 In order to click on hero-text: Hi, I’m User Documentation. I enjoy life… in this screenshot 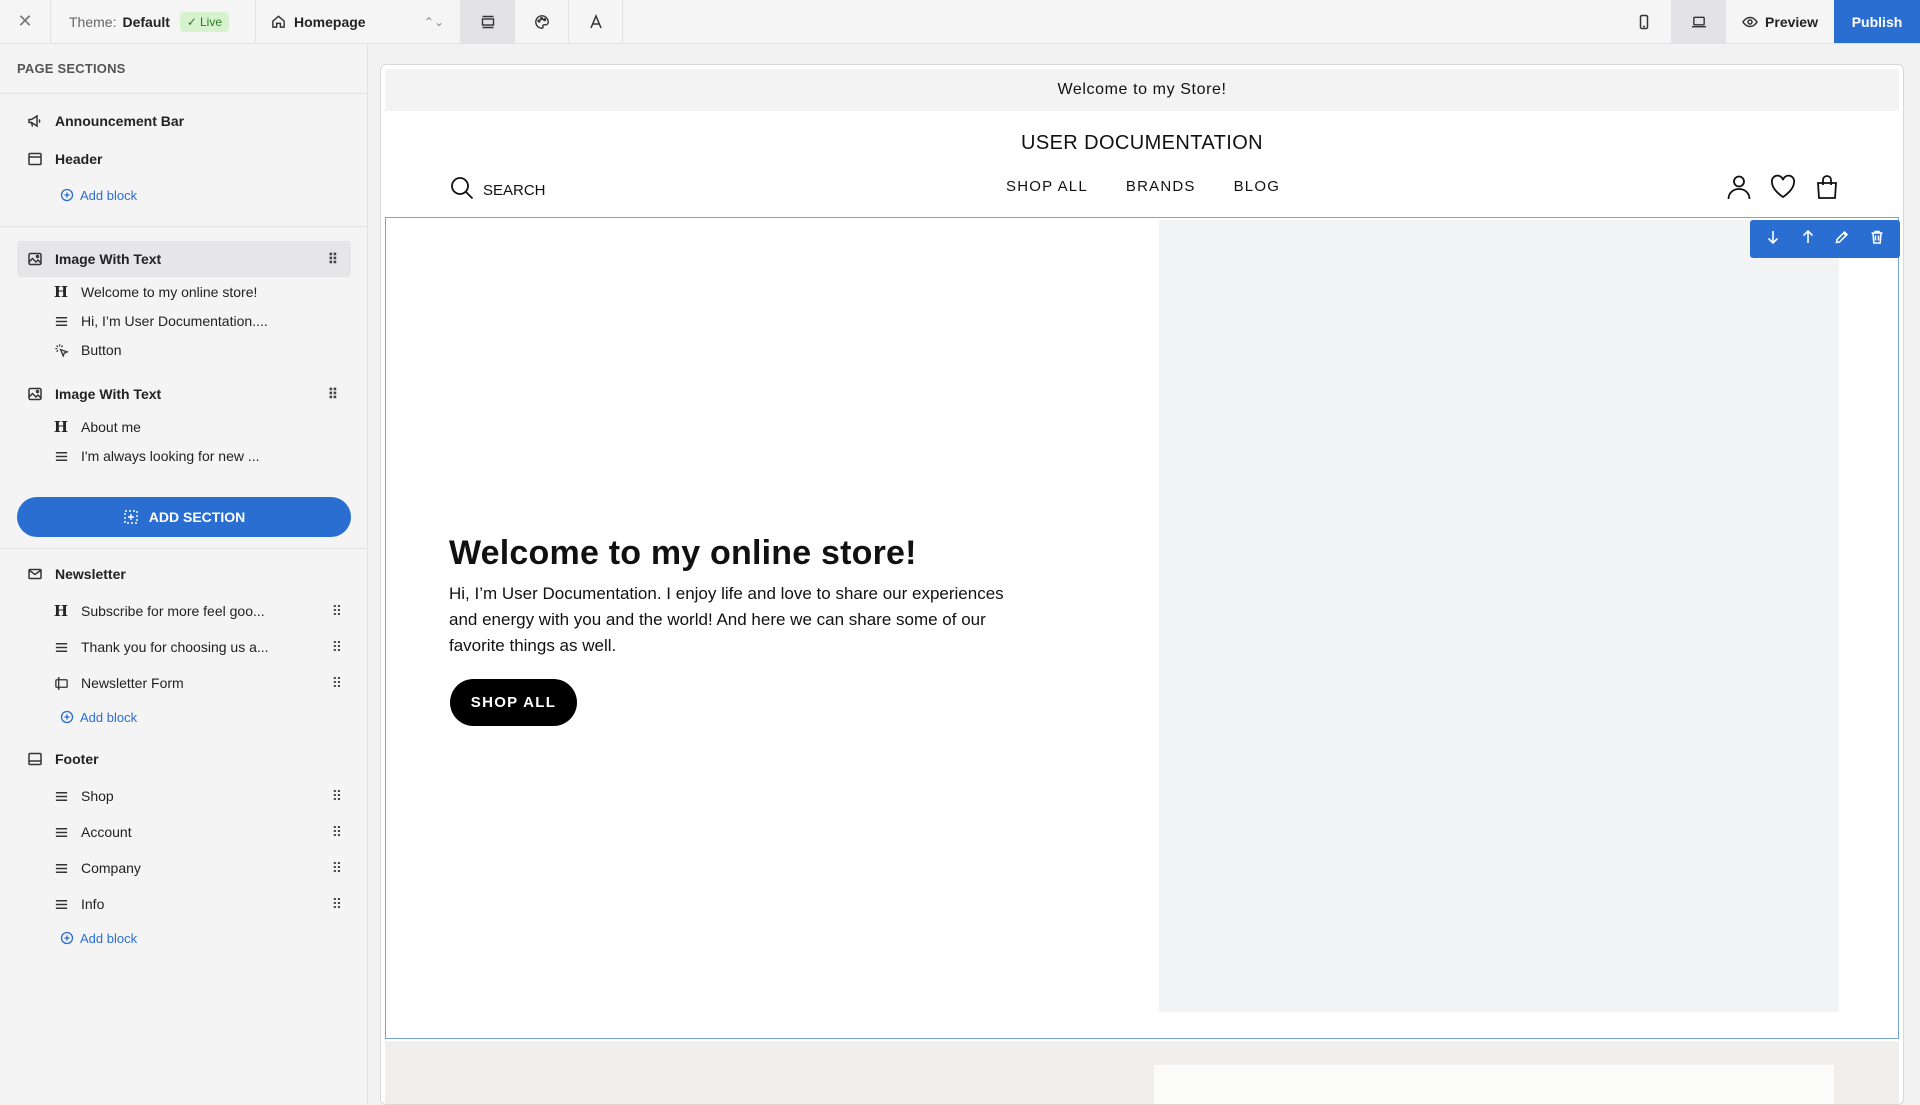, I will do `click(729, 620)`.